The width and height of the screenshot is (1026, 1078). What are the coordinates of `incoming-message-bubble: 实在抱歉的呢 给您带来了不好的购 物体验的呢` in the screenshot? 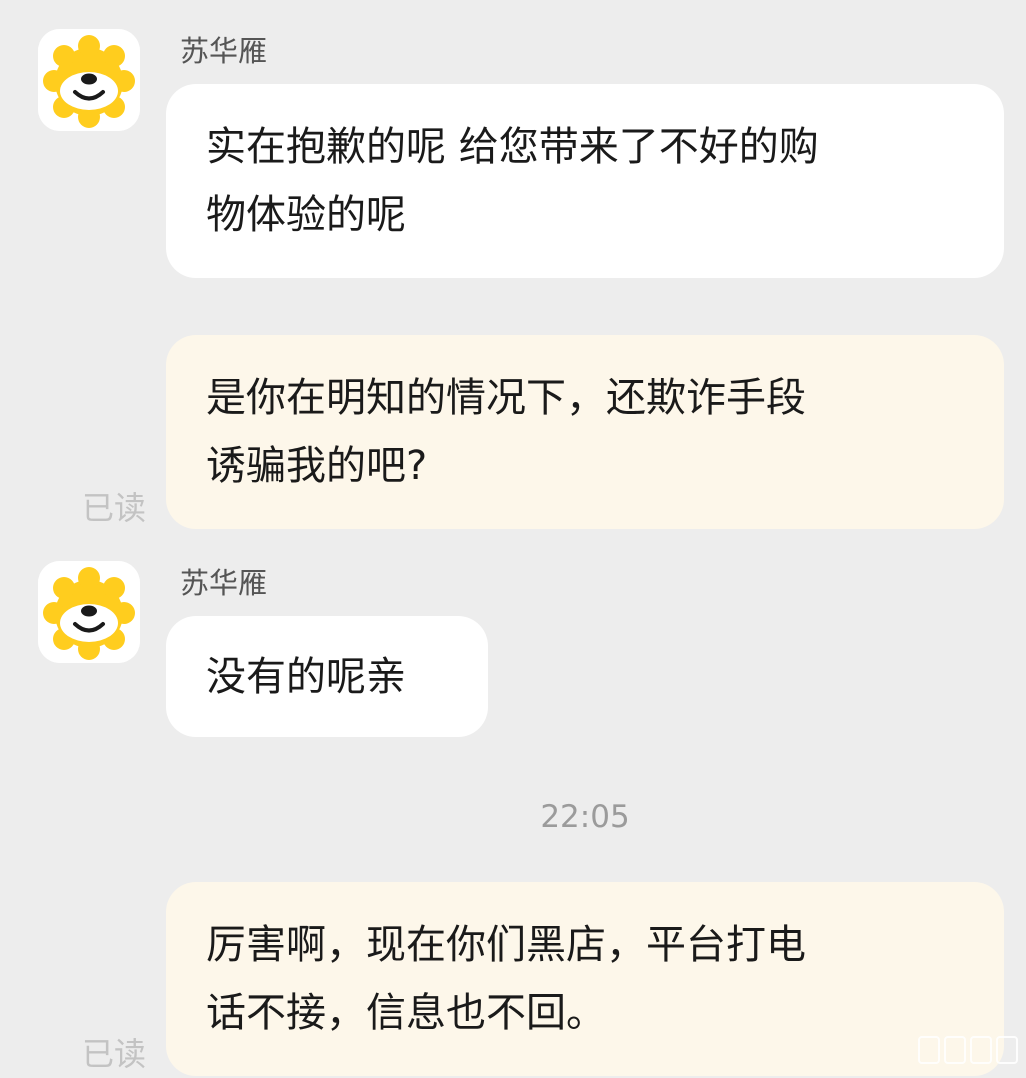 It's located at (585, 181).